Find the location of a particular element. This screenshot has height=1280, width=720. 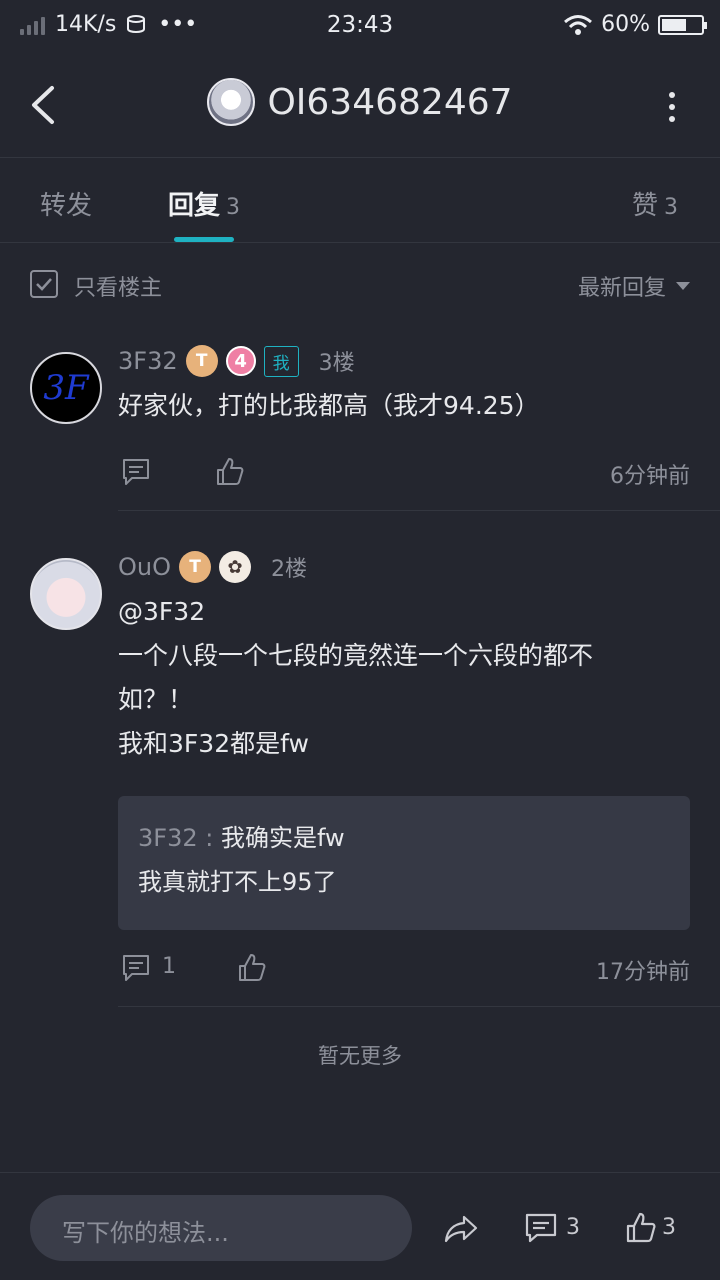

tab-label: 转发 is located at coordinates (66, 206).